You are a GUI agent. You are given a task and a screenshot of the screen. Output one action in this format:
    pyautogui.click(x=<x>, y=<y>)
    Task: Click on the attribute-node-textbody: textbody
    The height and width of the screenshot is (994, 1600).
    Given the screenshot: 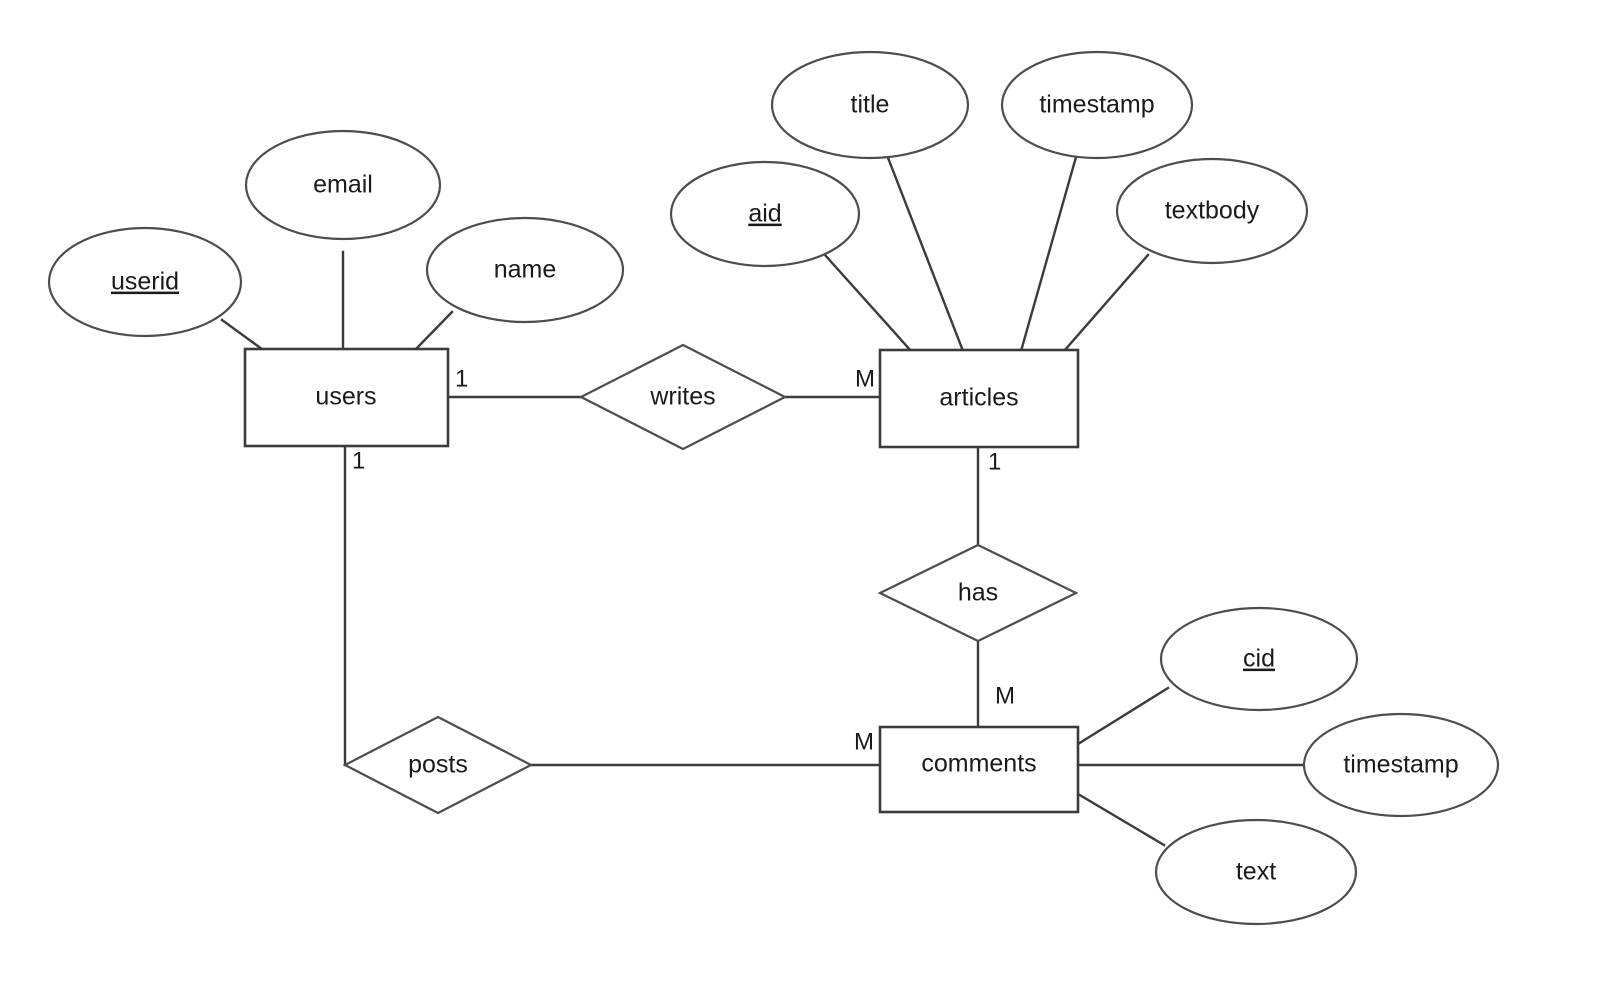 What is the action you would take?
    pyautogui.click(x=1212, y=211)
    